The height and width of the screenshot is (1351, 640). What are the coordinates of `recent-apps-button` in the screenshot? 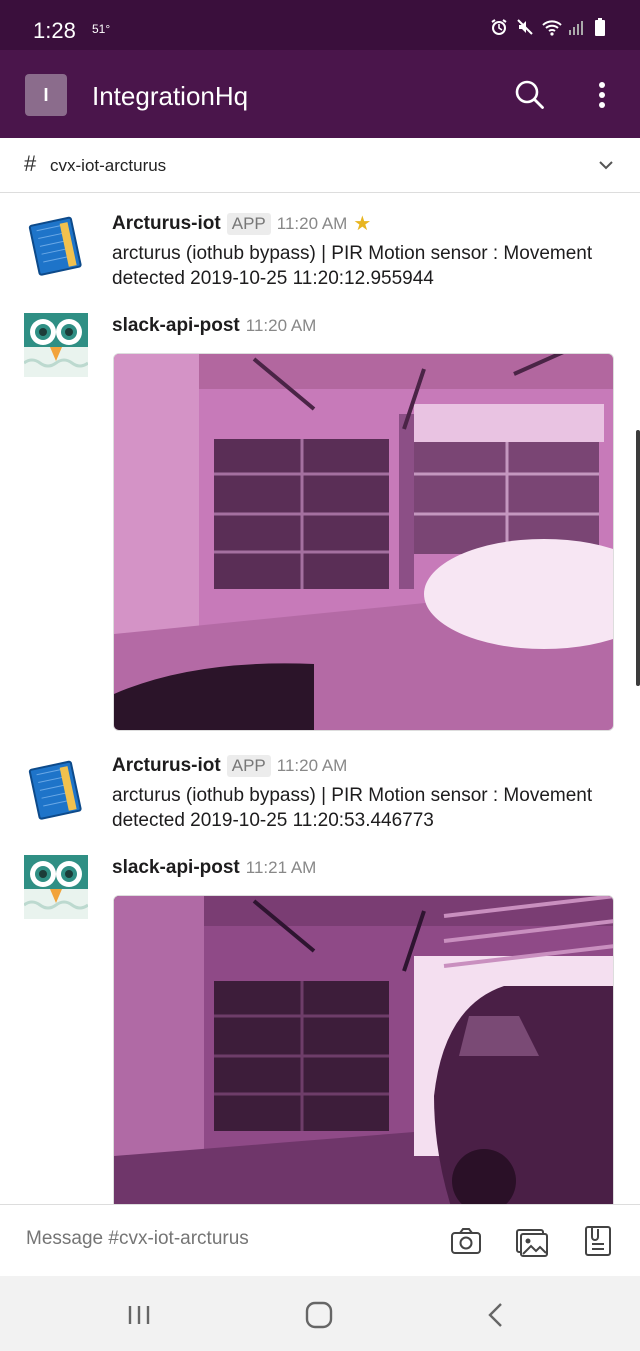 It's located at (140, 1315).